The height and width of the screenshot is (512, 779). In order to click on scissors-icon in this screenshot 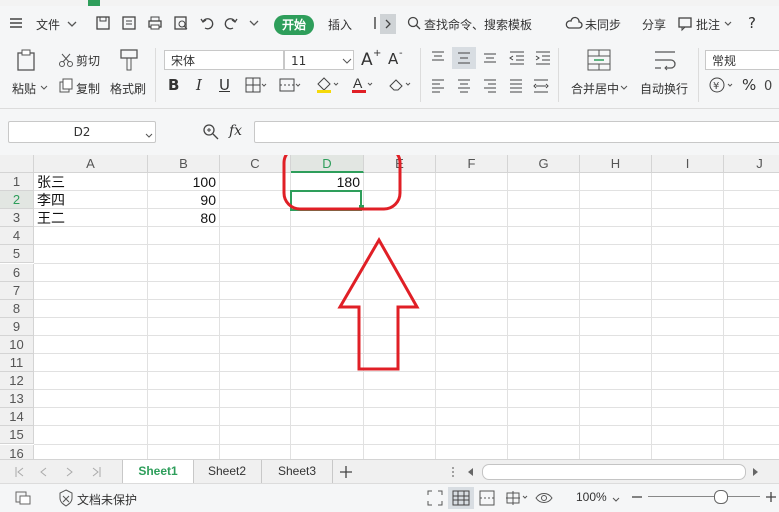, I will do `click(66, 61)`.